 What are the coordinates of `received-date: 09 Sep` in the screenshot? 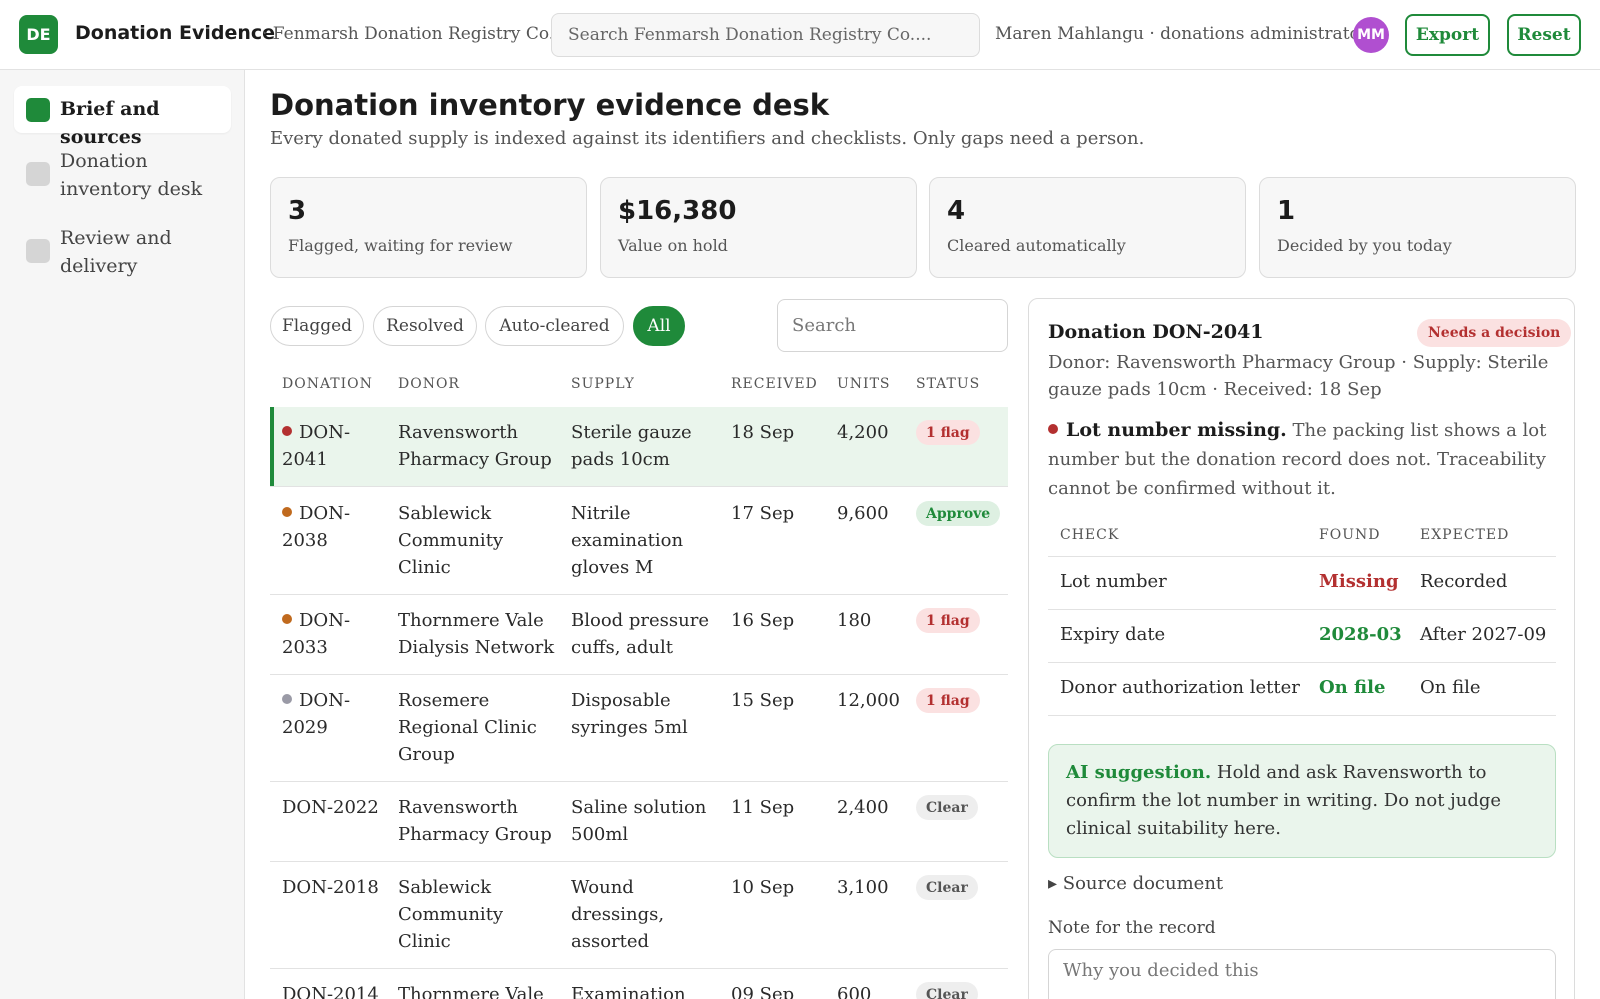 It's located at (763, 991).